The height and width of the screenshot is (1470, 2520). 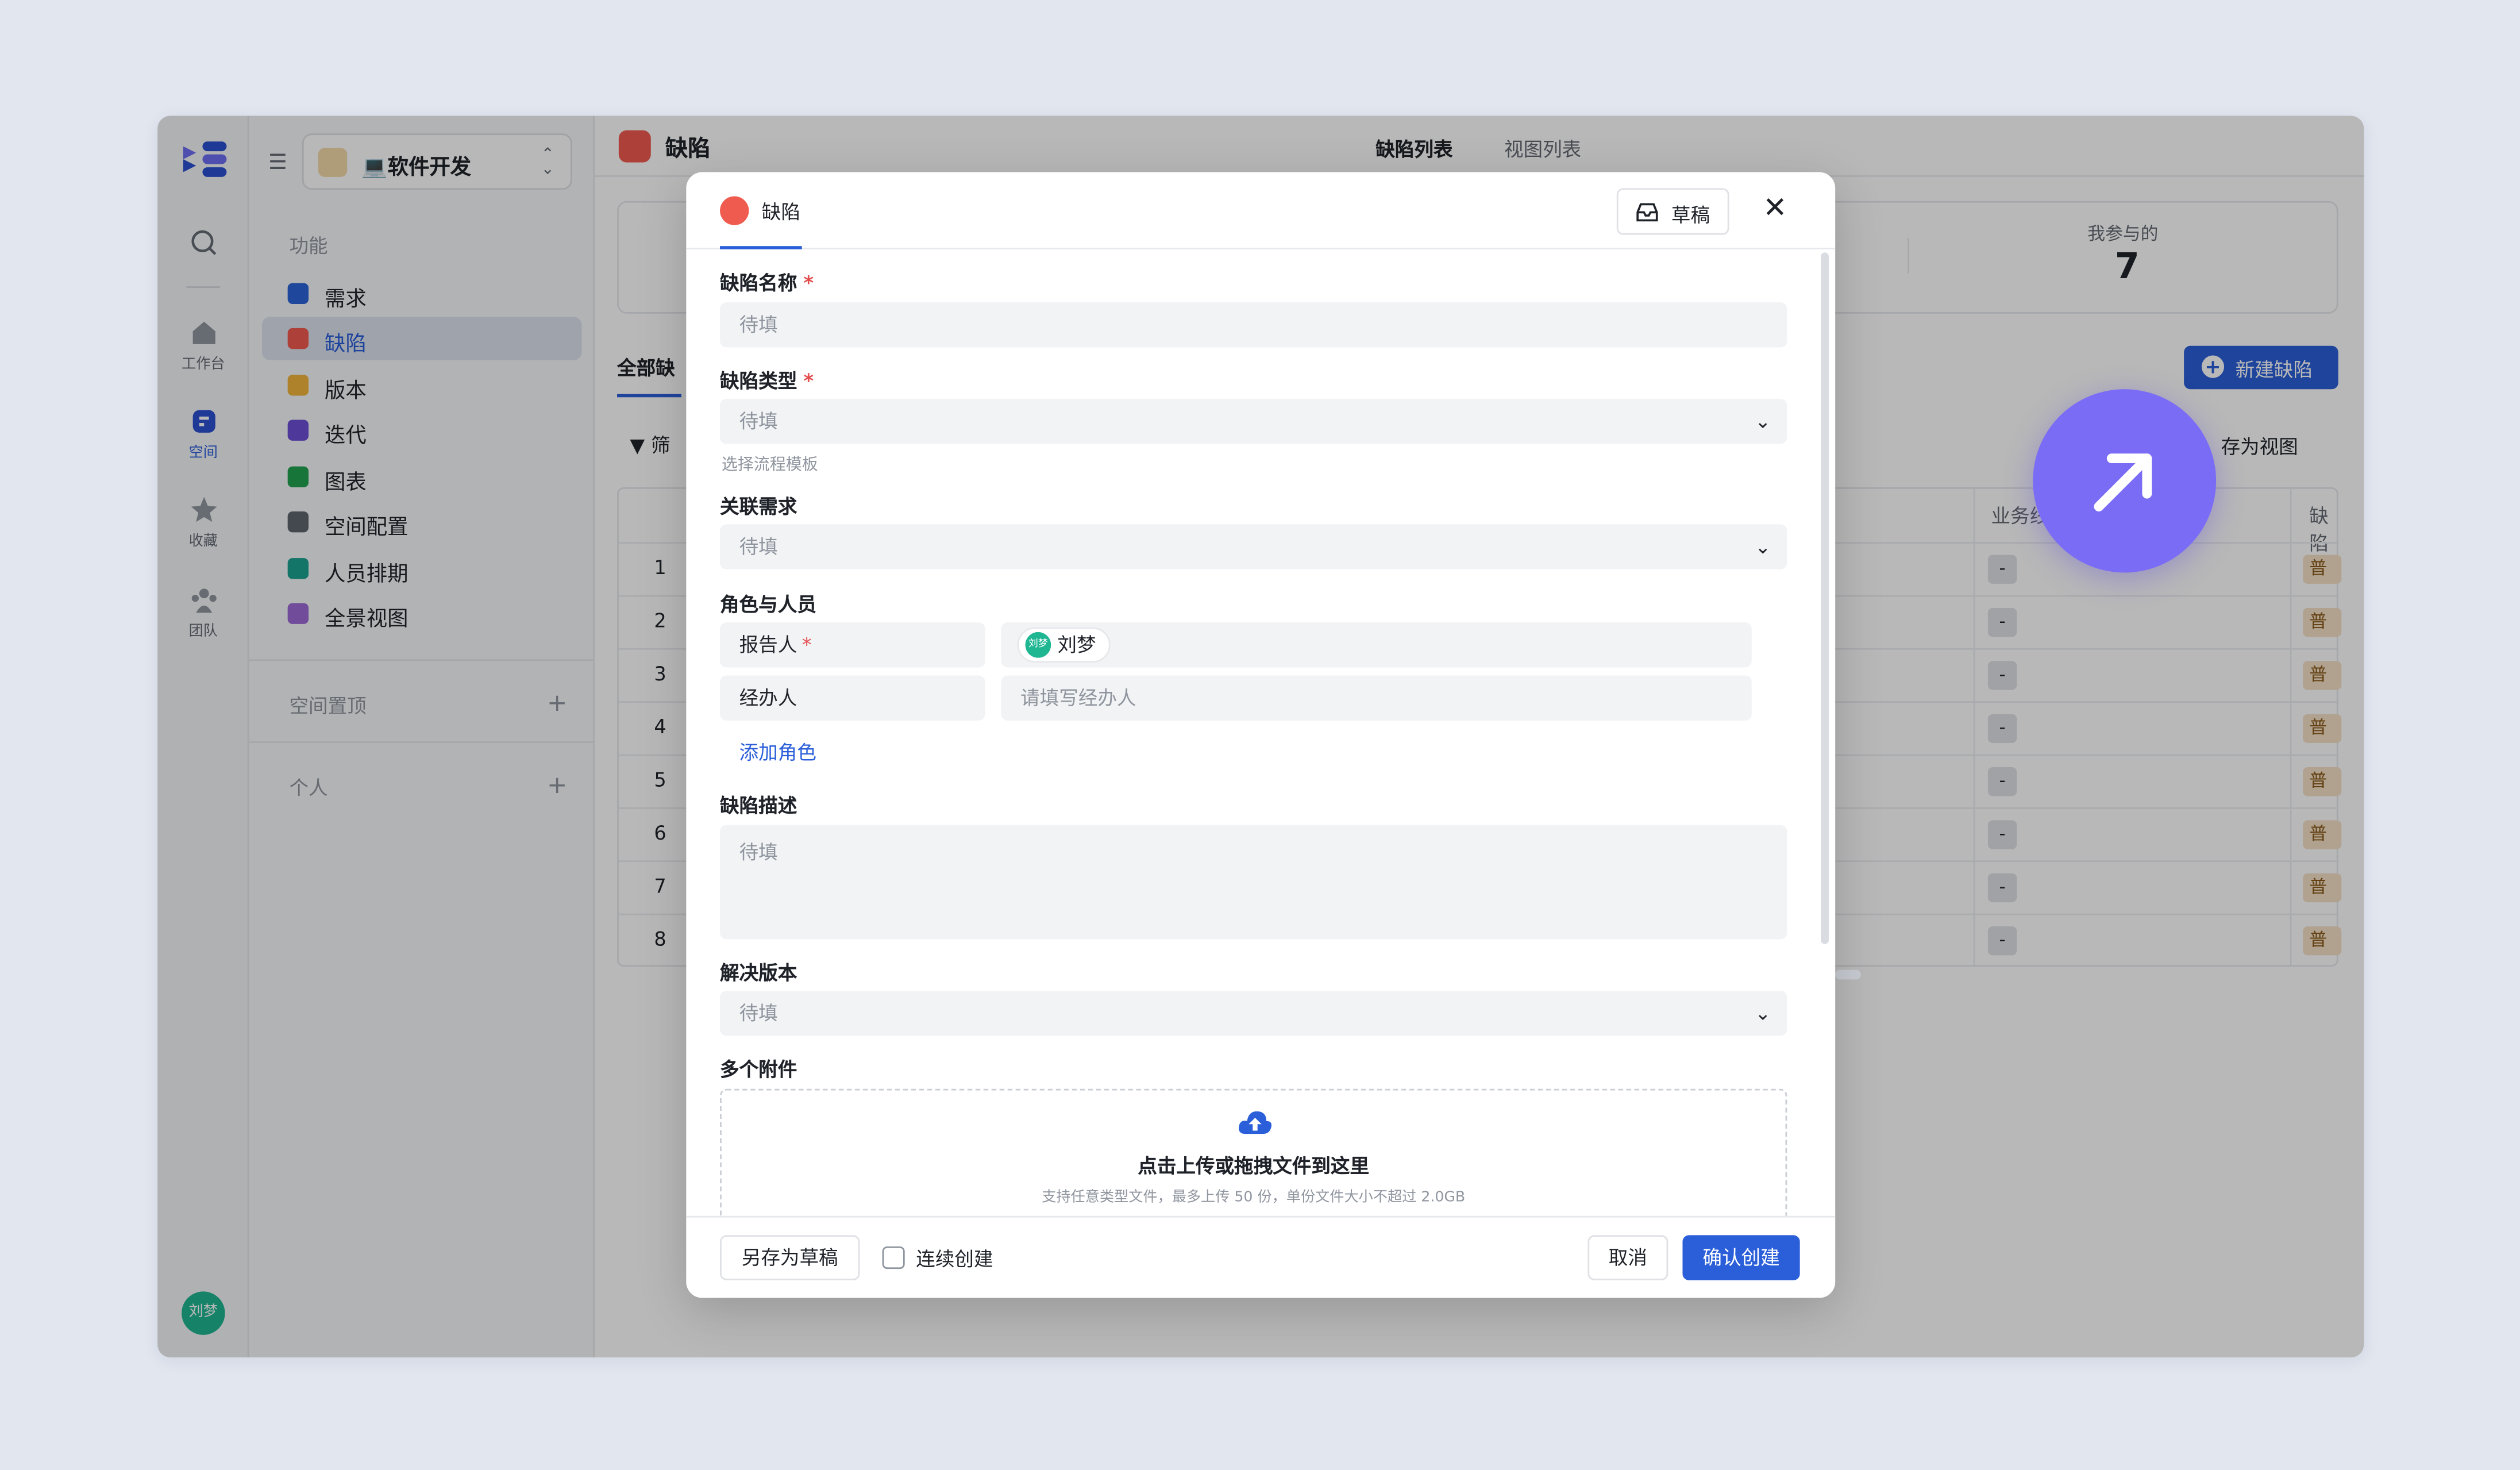 I want to click on defect-type-select: 待填 ⌄, so click(x=1253, y=421).